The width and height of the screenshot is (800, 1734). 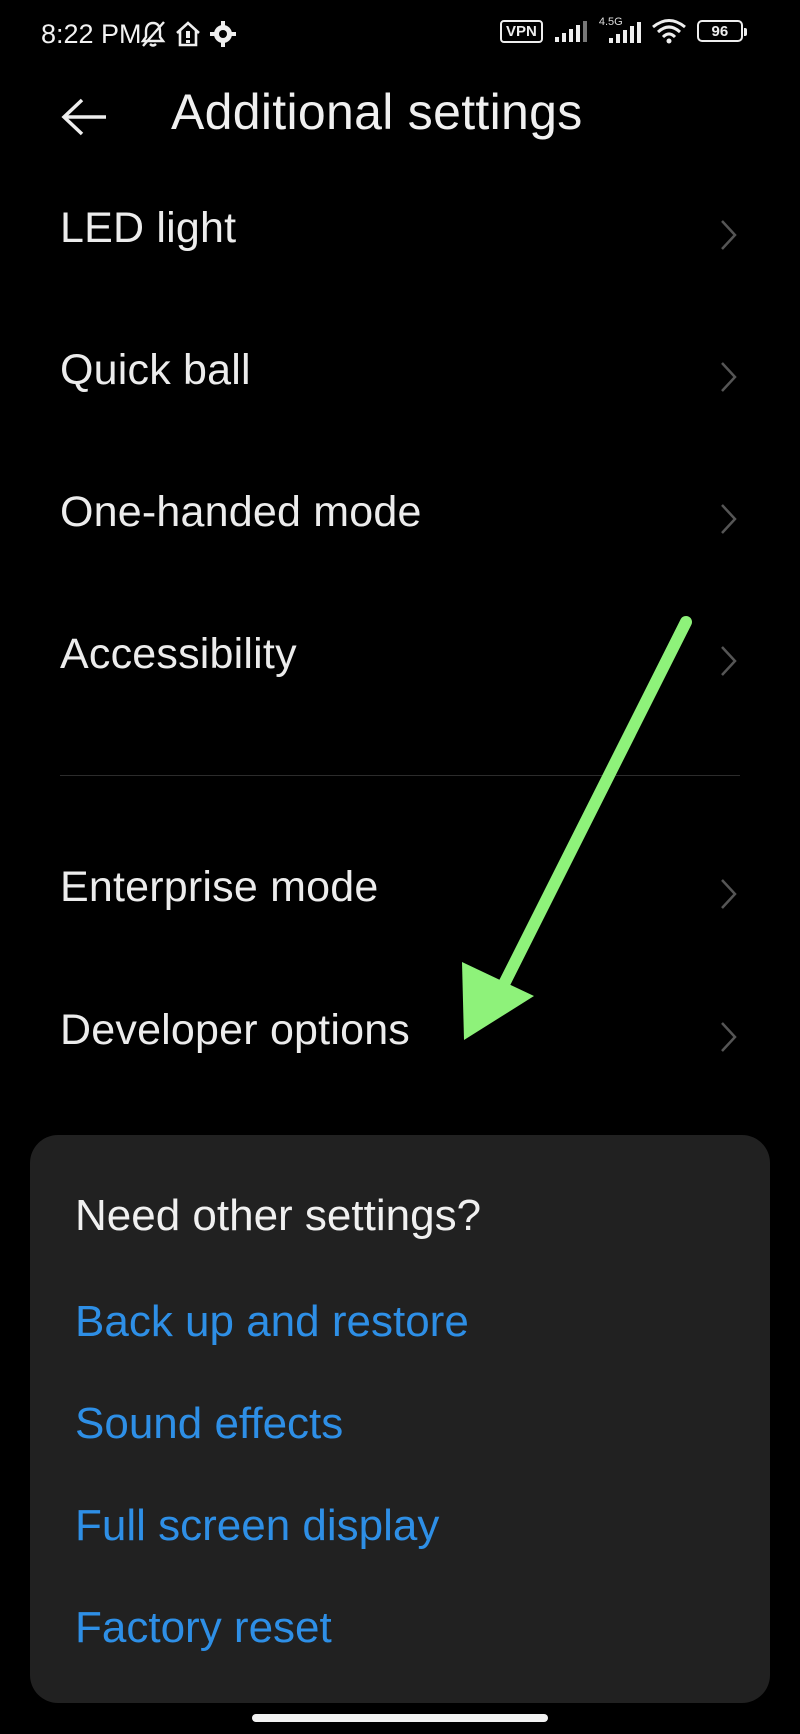 I want to click on gear-icon, so click(x=223, y=34).